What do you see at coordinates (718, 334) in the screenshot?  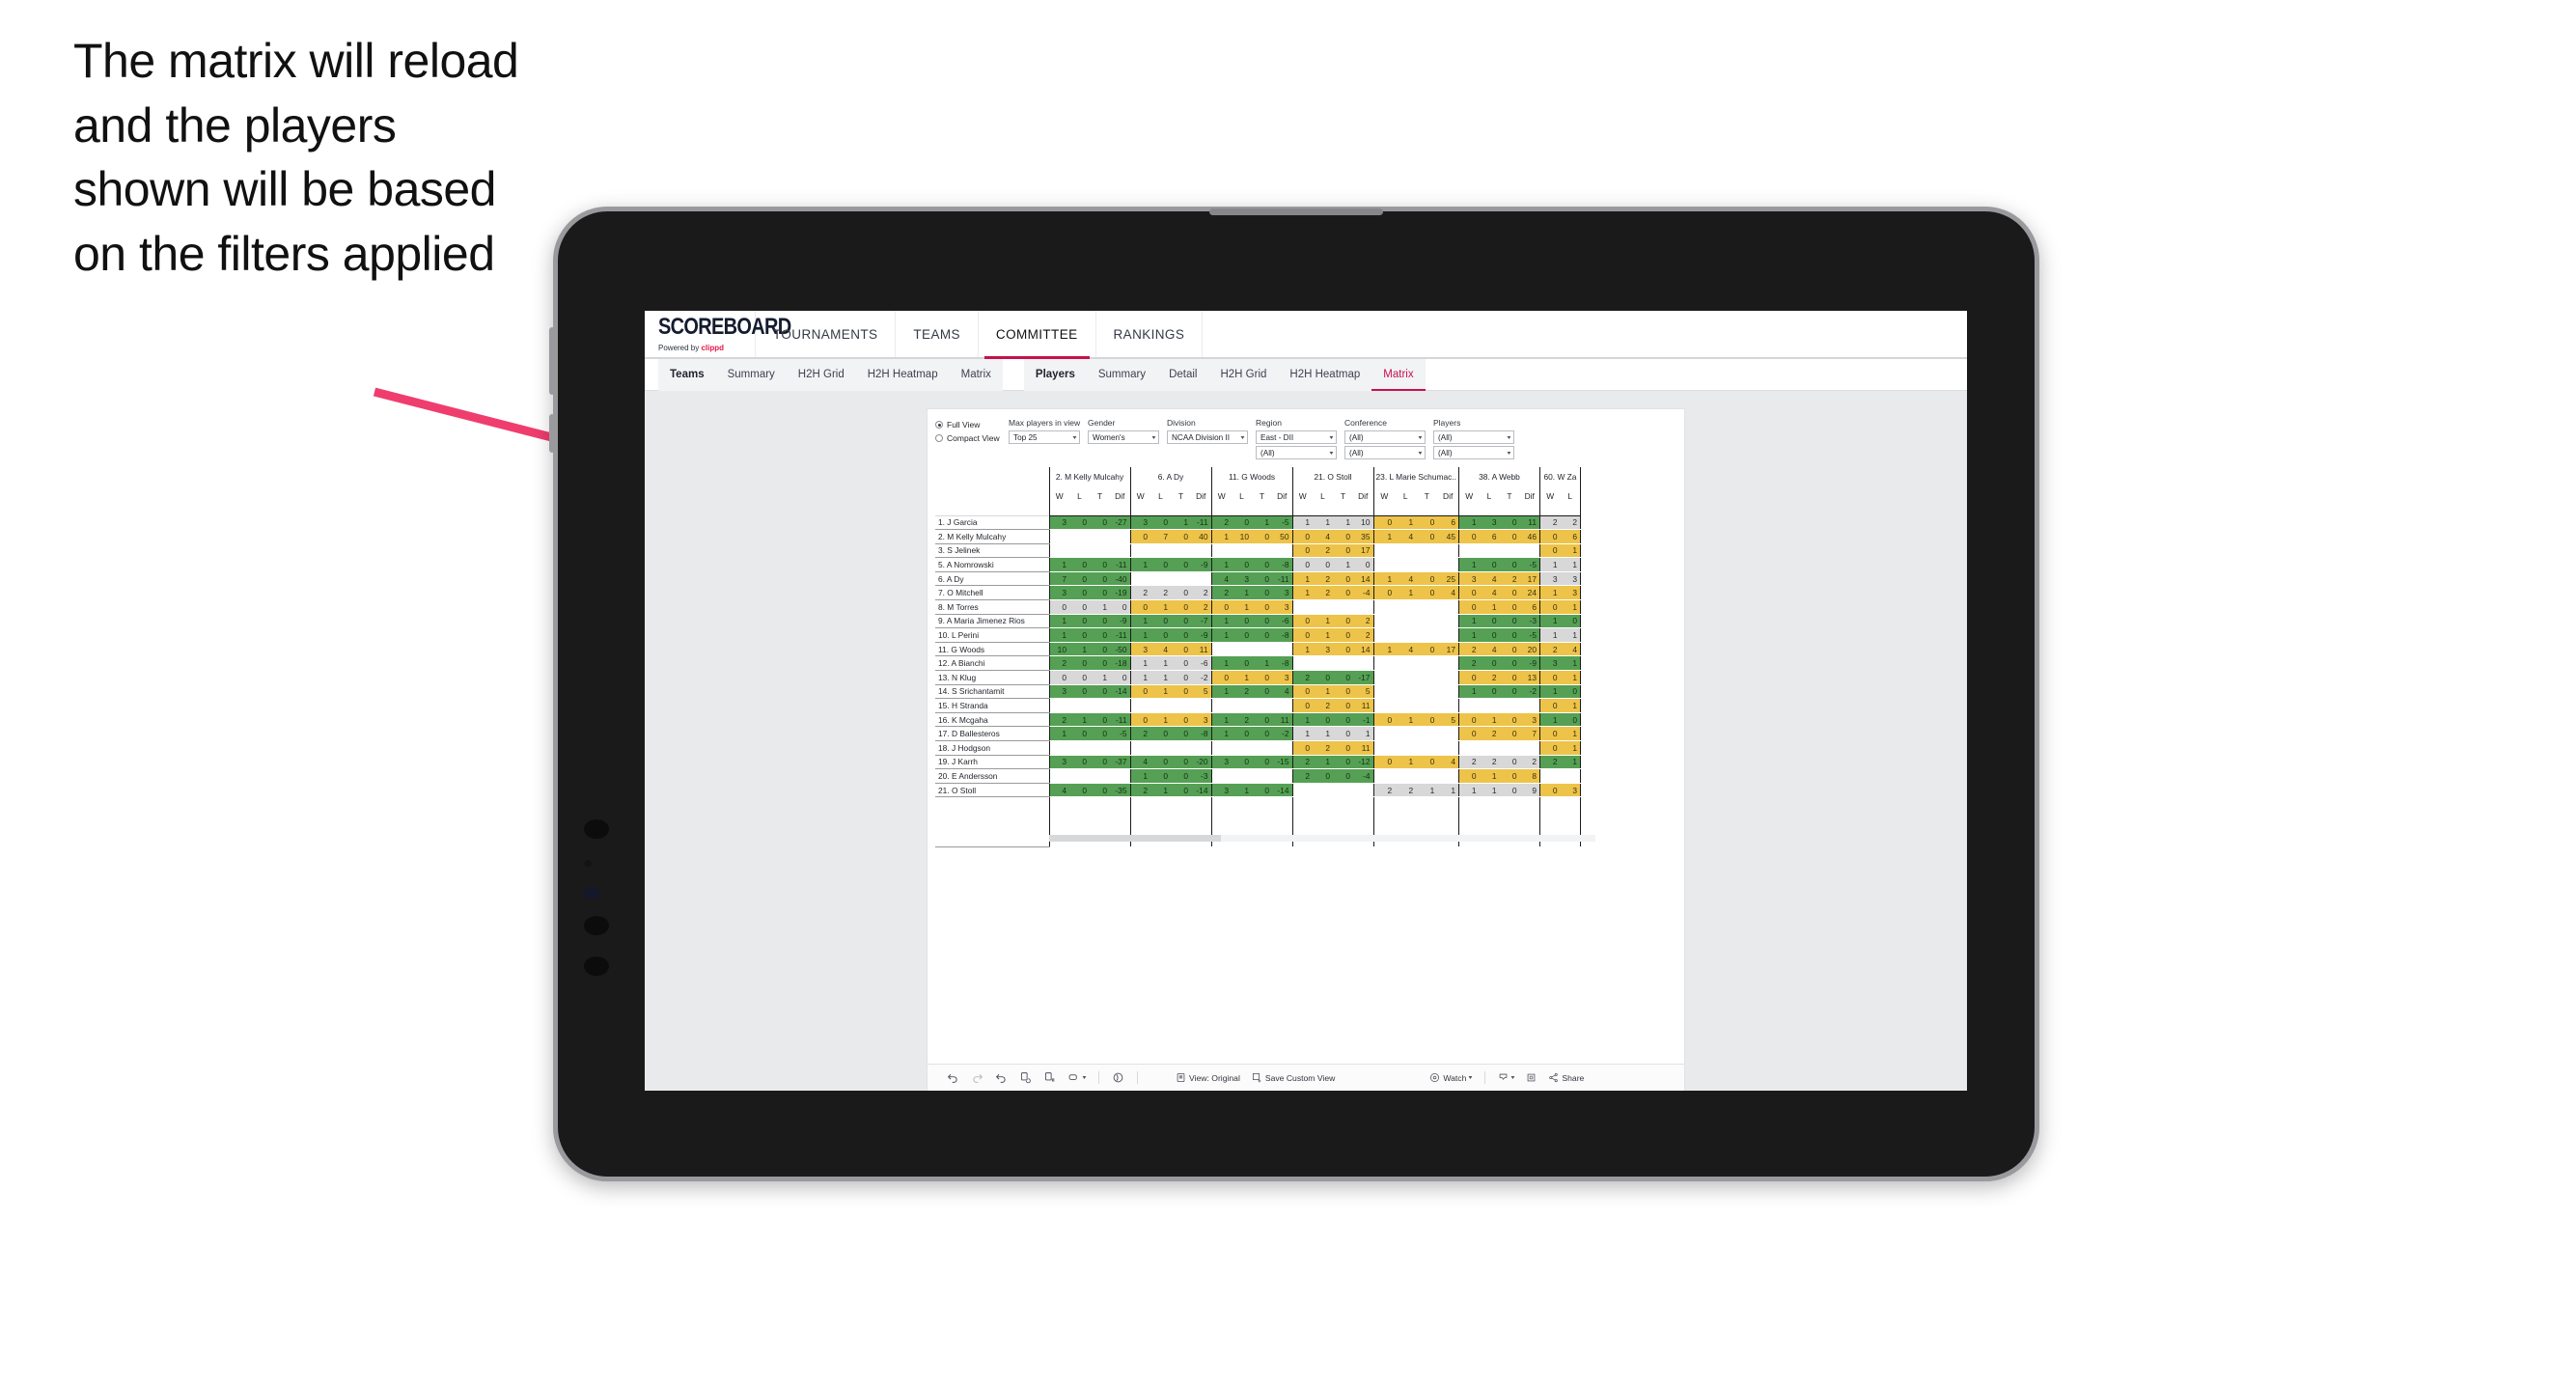 I see `app-logo: SCOREBOARD Powered by clippd` at bounding box center [718, 334].